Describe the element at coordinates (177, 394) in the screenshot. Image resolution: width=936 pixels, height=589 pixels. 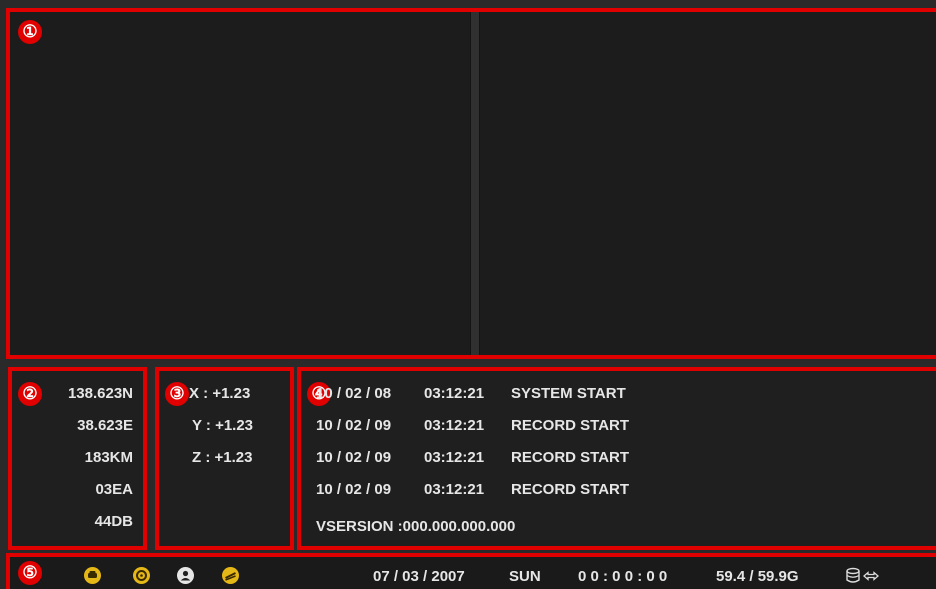
I see `zone-marker-3: ③` at that location.